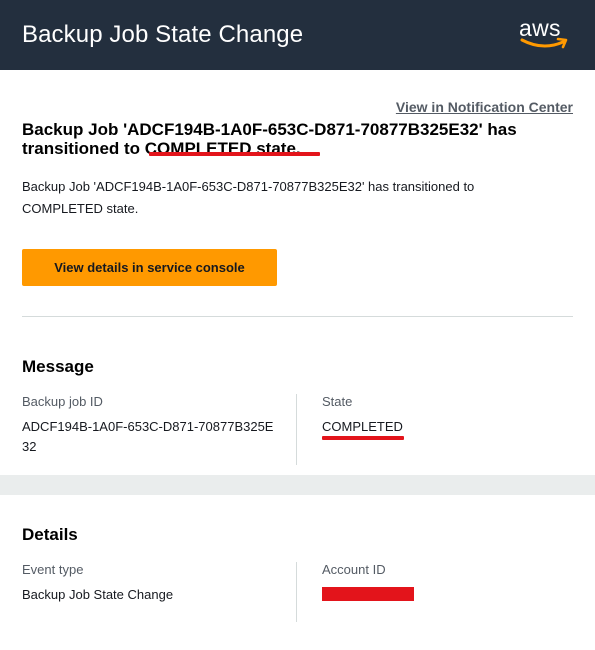 This screenshot has width=595, height=650. Describe the element at coordinates (337, 401) in the screenshot. I see `state-label: State` at that location.